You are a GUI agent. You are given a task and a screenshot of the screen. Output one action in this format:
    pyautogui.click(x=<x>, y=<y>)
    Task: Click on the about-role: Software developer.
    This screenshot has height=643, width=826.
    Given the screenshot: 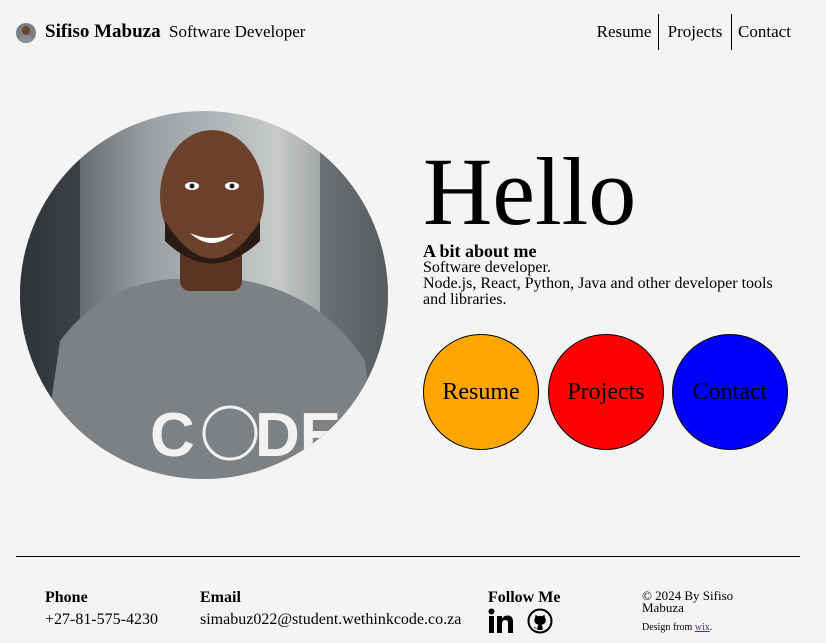 What is the action you would take?
    pyautogui.click(x=487, y=267)
    